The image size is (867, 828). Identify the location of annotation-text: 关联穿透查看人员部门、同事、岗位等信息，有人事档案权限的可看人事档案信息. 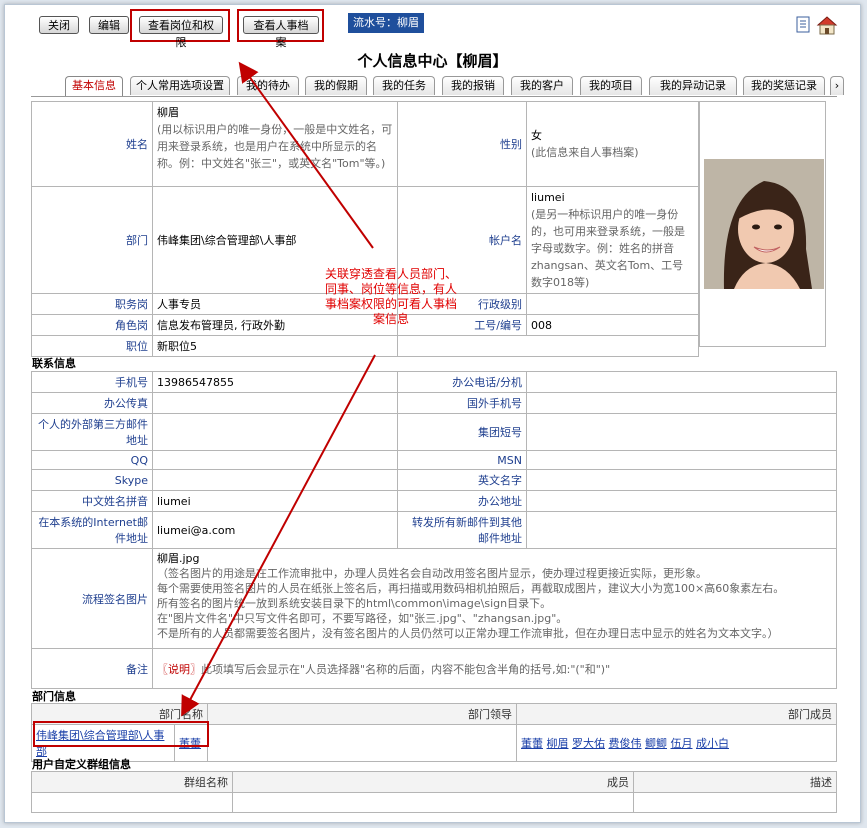
(390, 296).